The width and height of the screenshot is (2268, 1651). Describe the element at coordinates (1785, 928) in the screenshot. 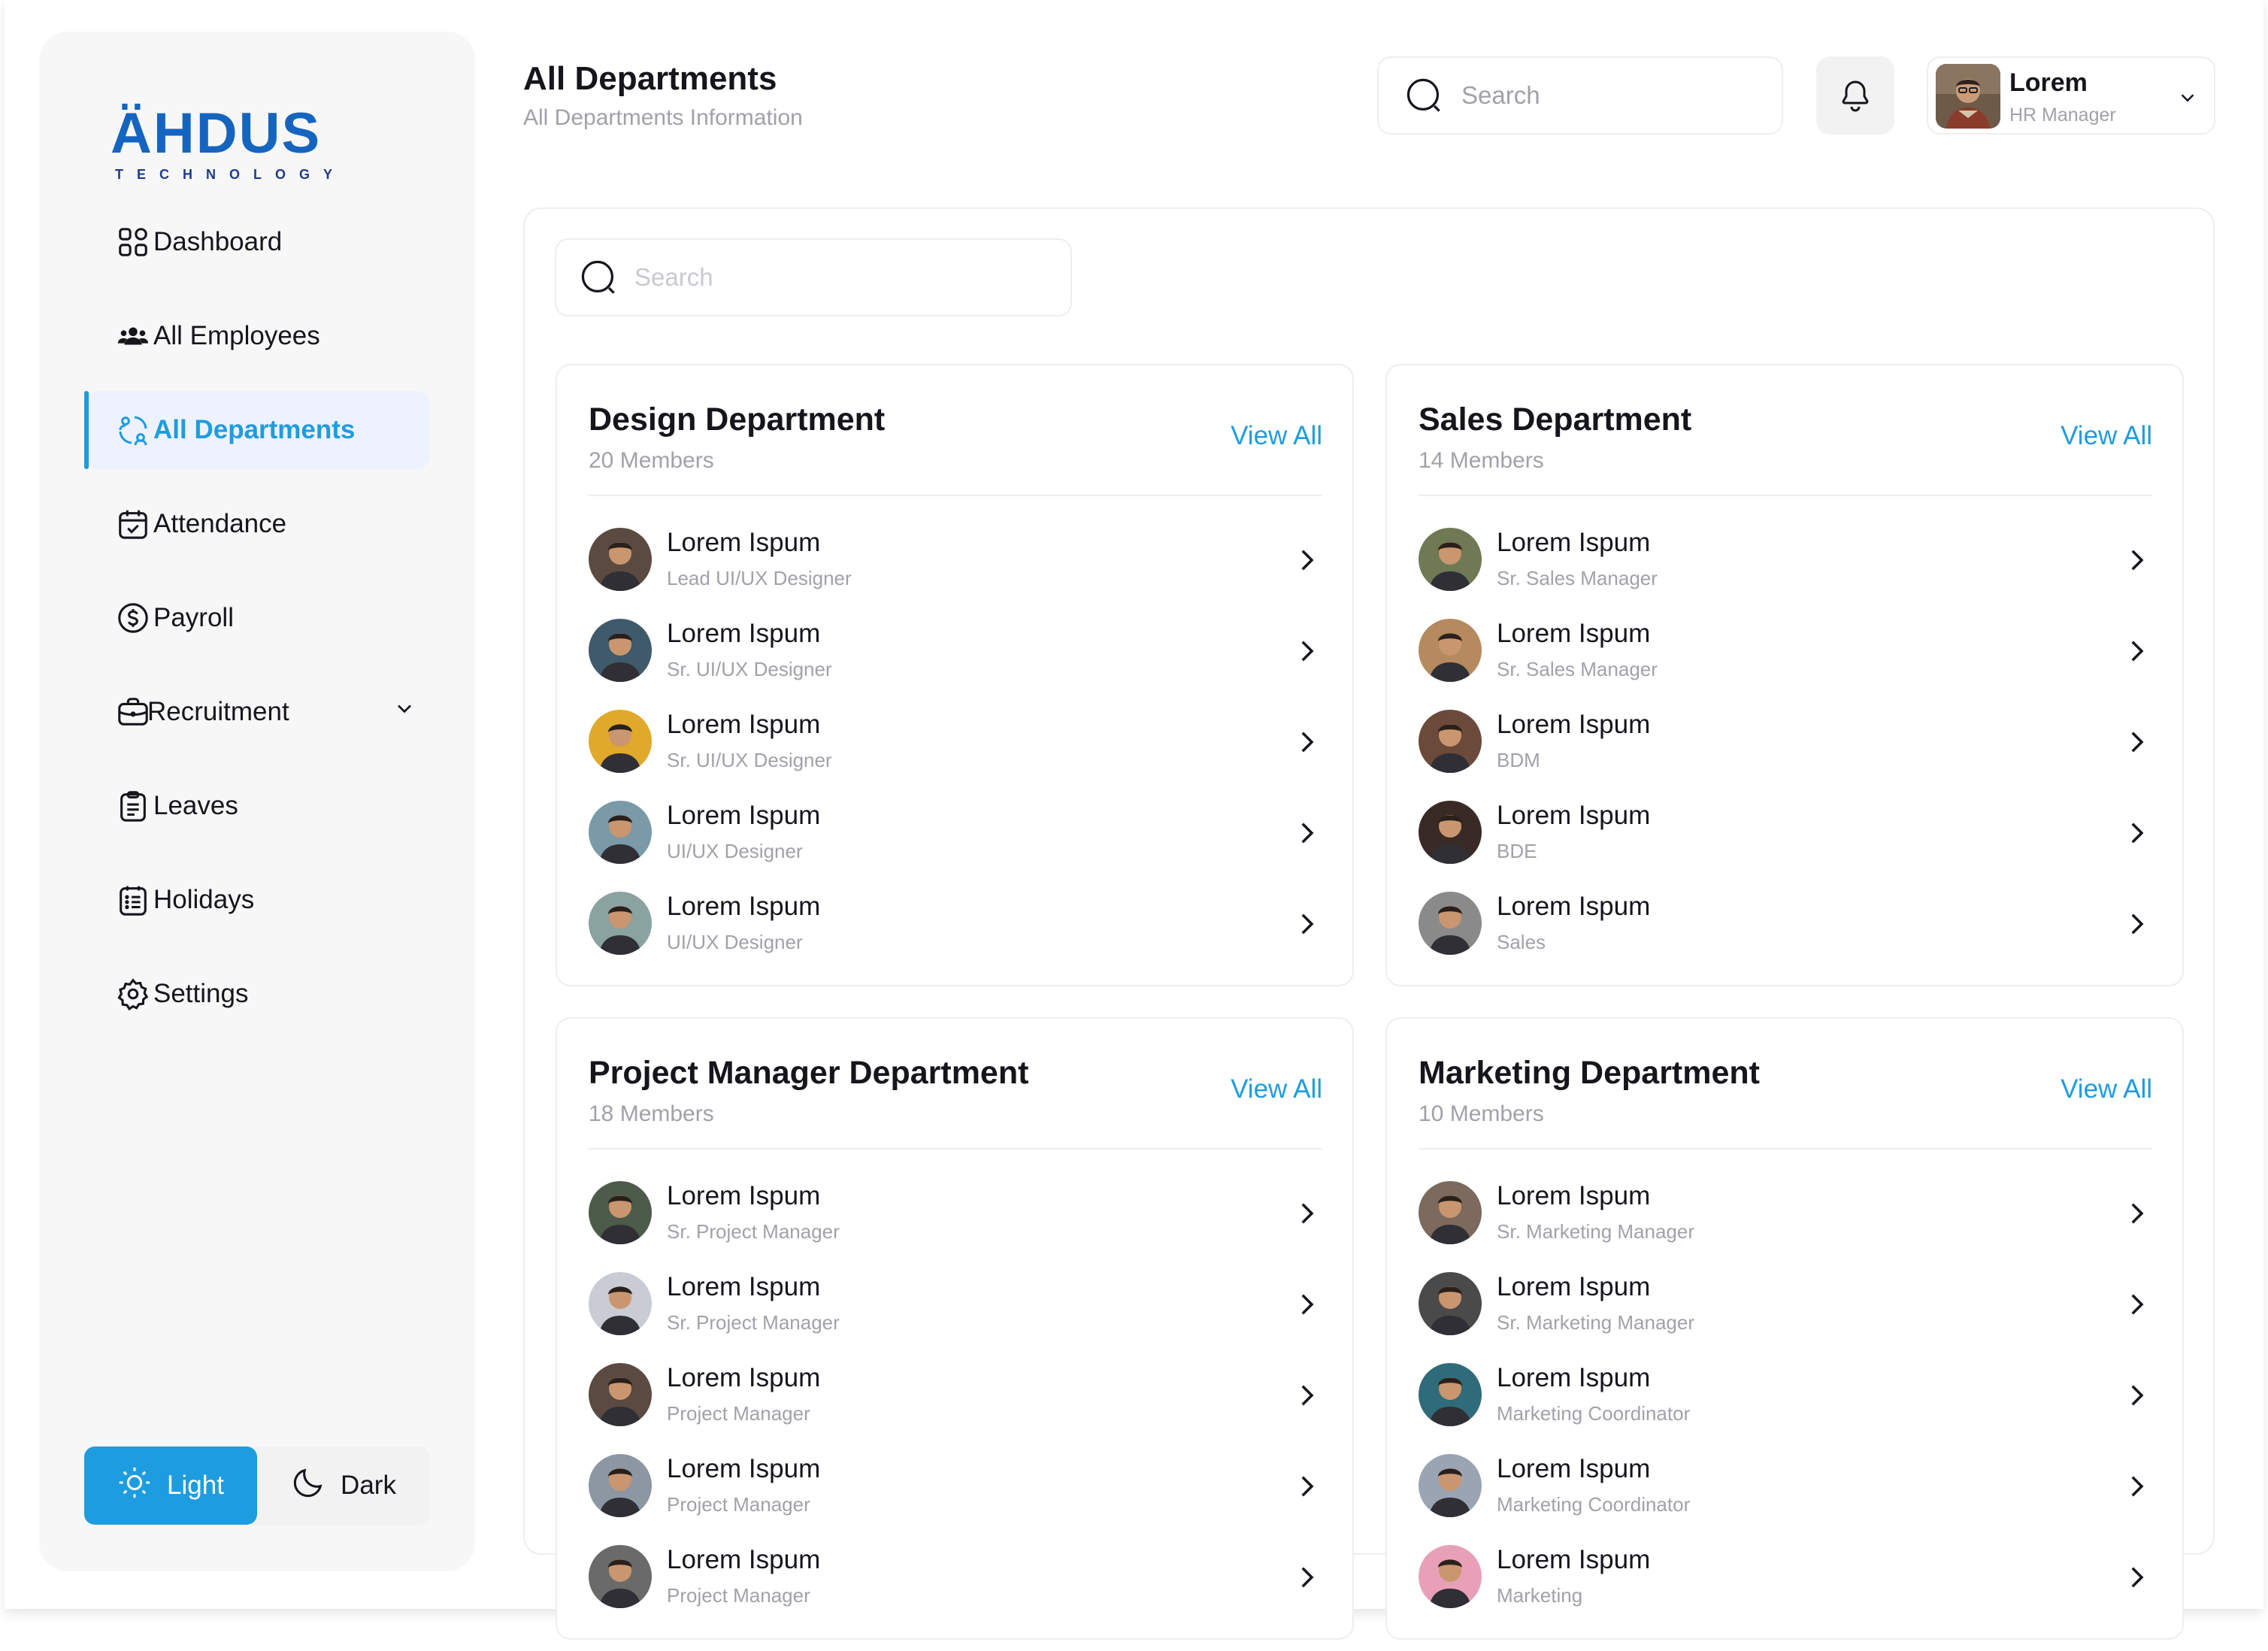

I see `employee-row: Lorem Ispum Sales` at that location.